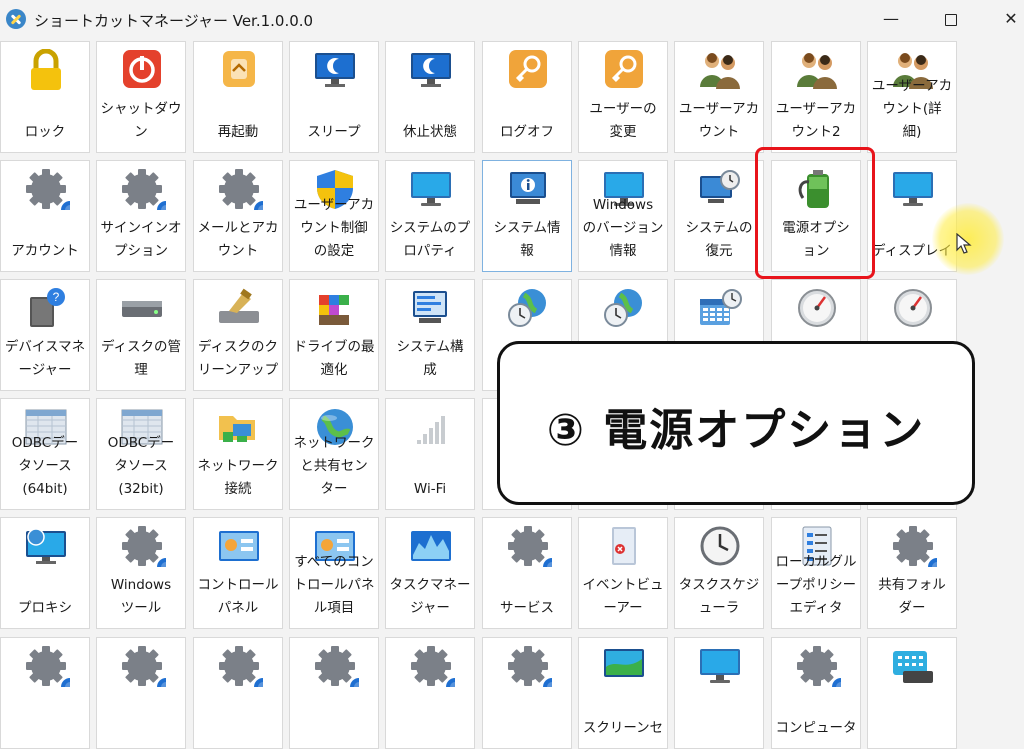 This screenshot has width=1024, height=749. What do you see at coordinates (238, 97) in the screenshot?
I see `shortcut-tile: 再起動` at bounding box center [238, 97].